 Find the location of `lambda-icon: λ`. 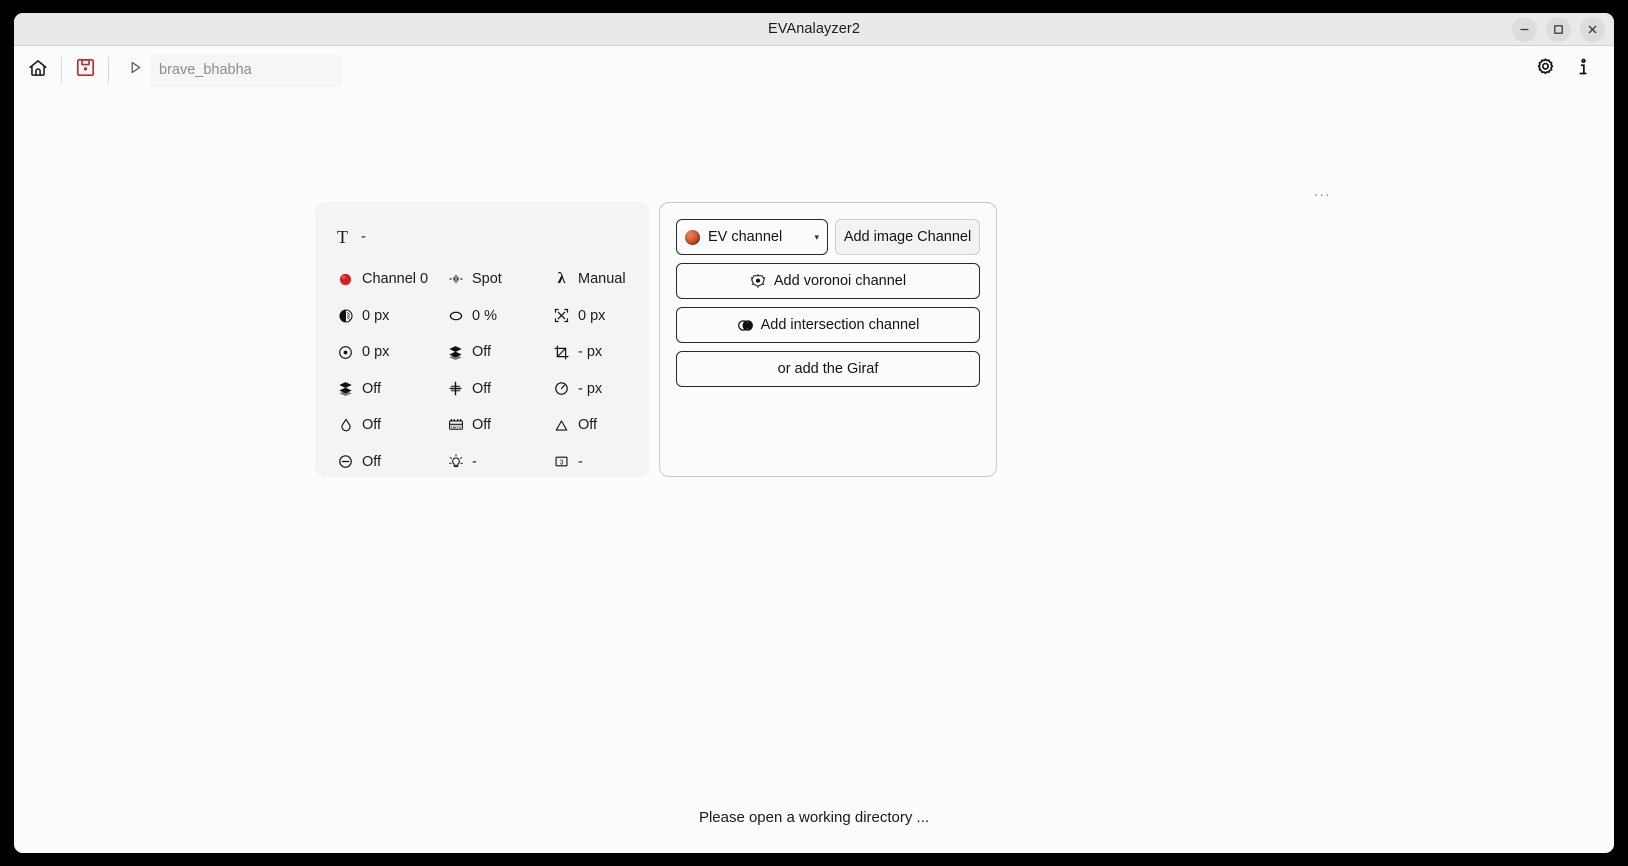

lambda-icon: λ is located at coordinates (561, 279).